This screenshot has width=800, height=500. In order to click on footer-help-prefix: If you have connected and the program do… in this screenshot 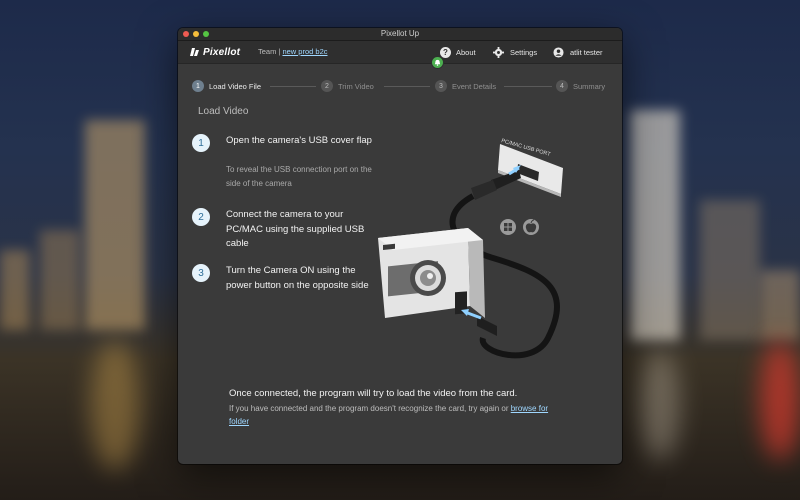, I will do `click(369, 408)`.